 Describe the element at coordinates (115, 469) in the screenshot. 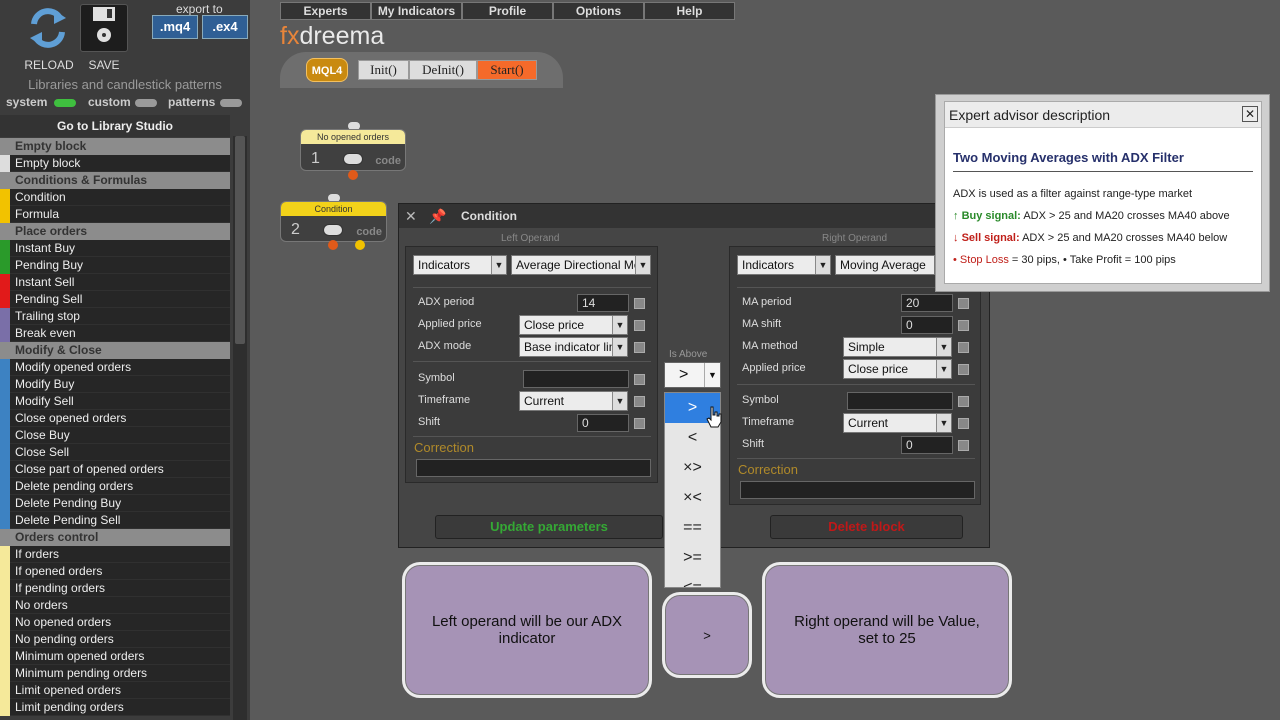

I see `library-item: Close part of opened orders` at that location.